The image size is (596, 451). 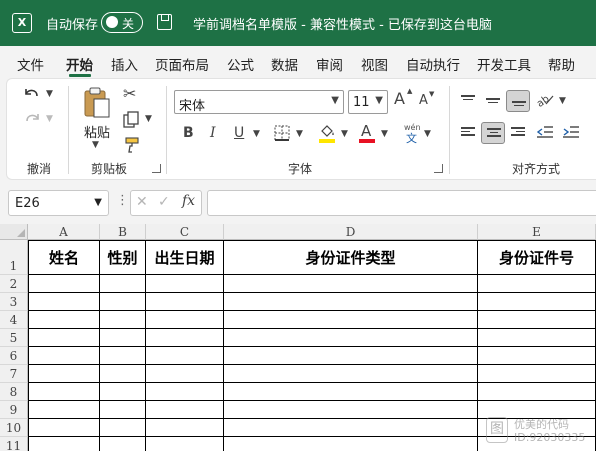 I want to click on orientation-icon: ab, so click(x=545, y=100).